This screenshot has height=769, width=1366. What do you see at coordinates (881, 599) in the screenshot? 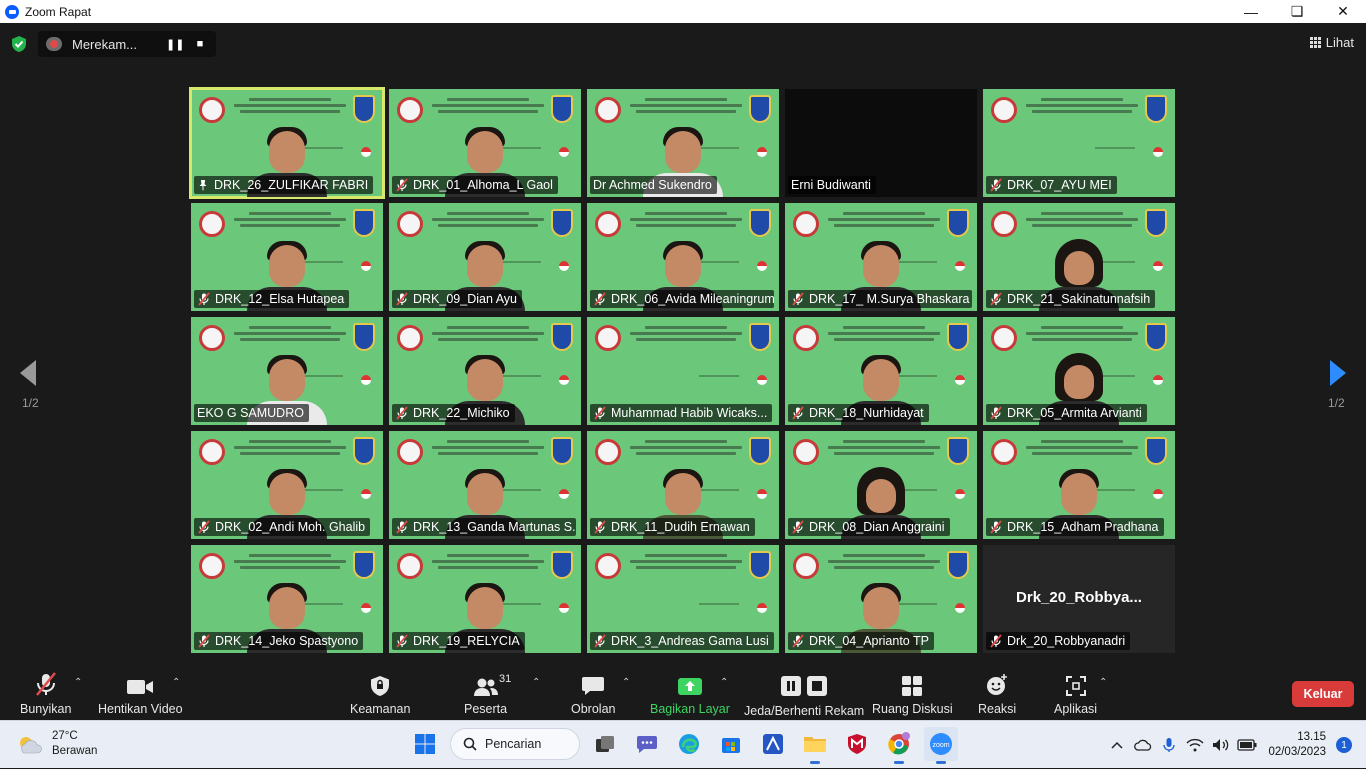
I see `participant-video-tile: DRK_04_Aprianto TP` at bounding box center [881, 599].